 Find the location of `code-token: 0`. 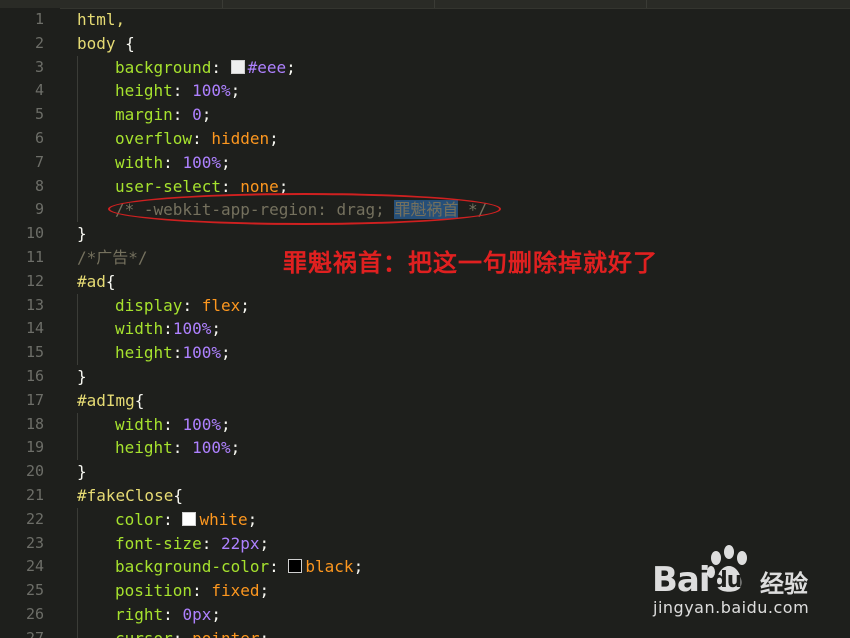

code-token: 0 is located at coordinates (197, 115).